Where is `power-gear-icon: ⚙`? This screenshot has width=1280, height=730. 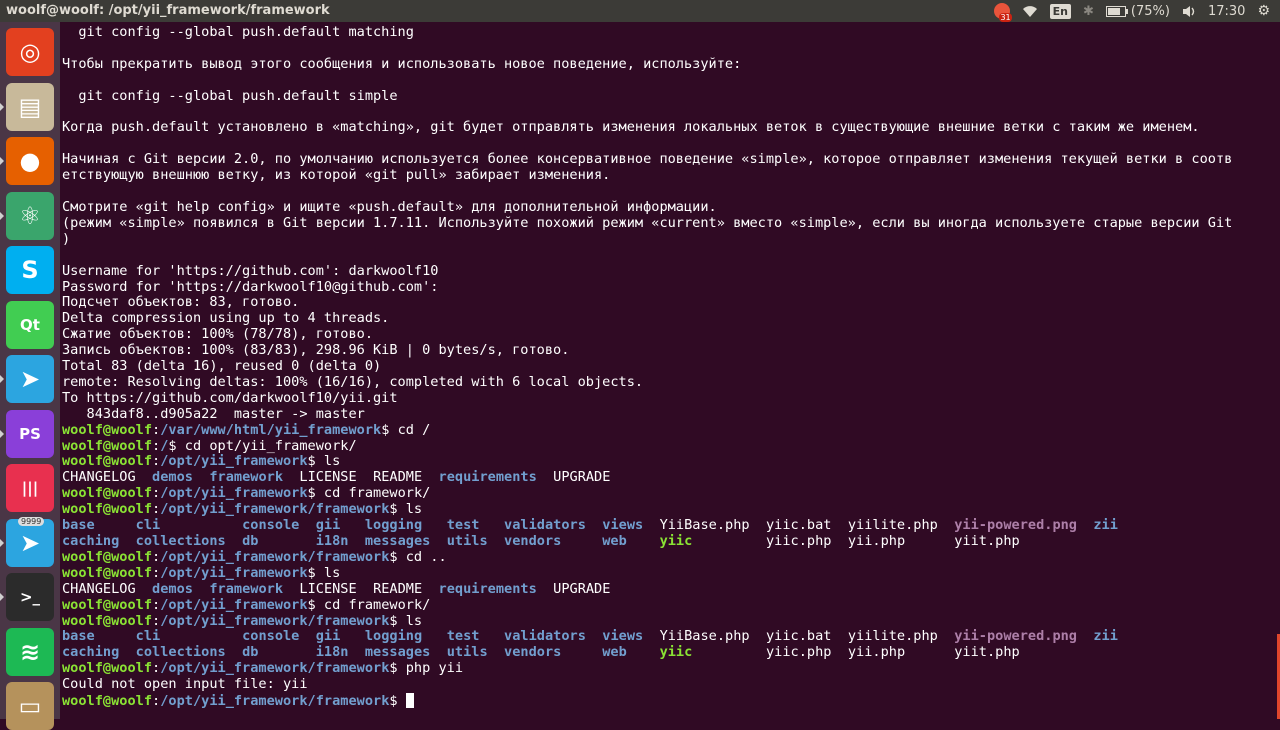 power-gear-icon: ⚙ is located at coordinates (1263, 11).